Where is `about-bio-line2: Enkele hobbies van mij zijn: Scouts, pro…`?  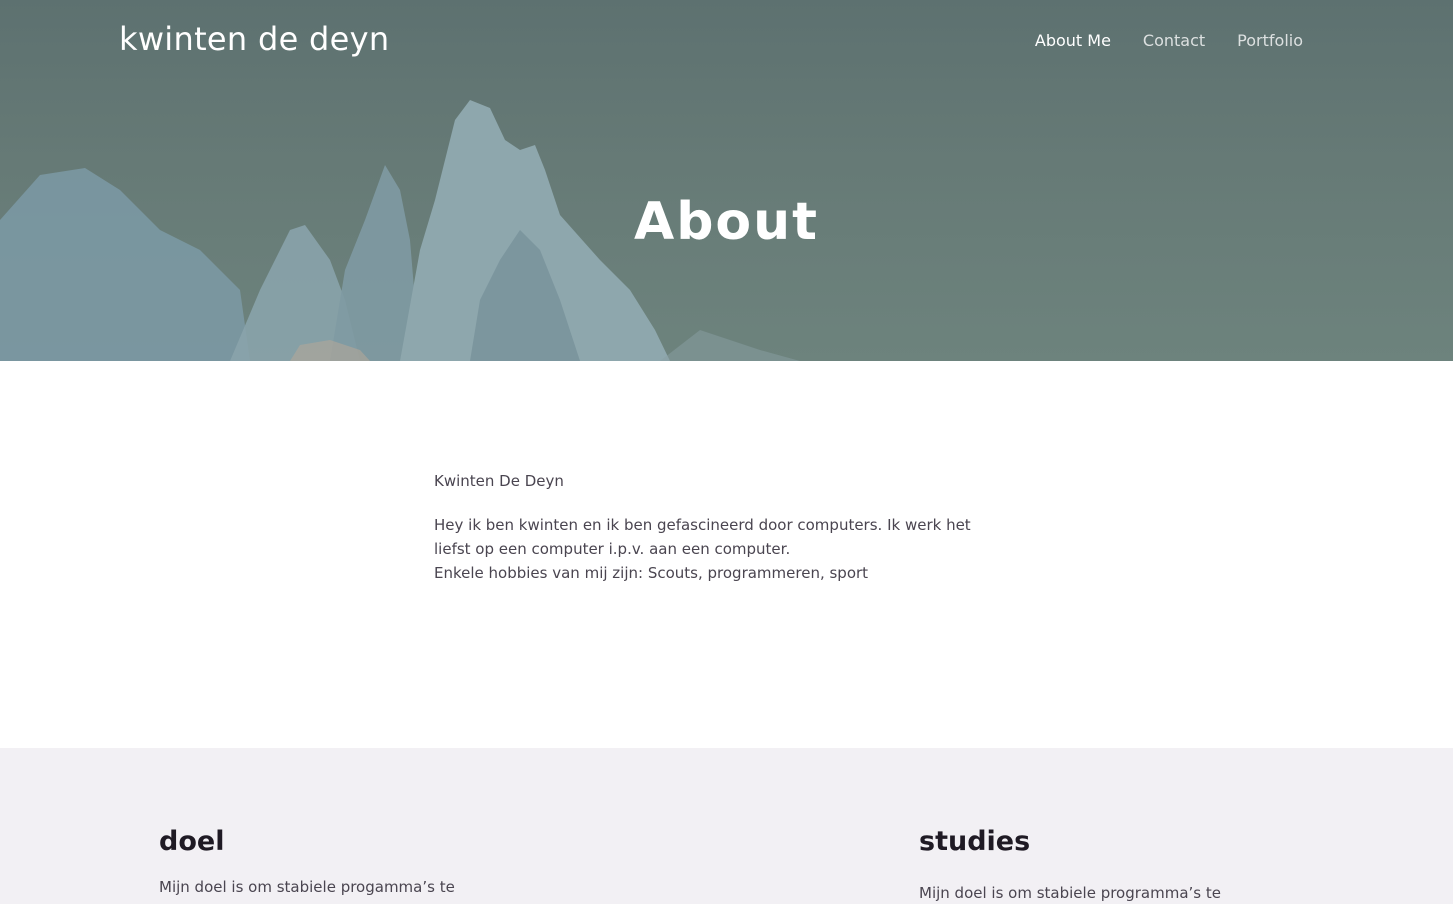 about-bio-line2: Enkele hobbies van mij zijn: Scouts, pro… is located at coordinates (651, 573).